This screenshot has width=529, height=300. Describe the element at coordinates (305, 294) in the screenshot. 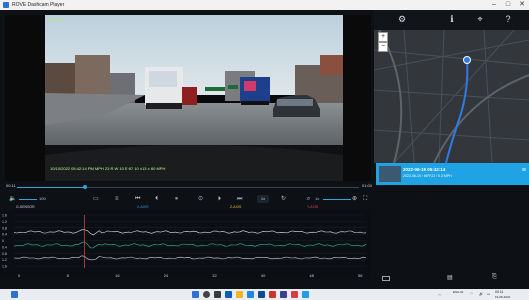

I see `rove-app-icon` at that location.